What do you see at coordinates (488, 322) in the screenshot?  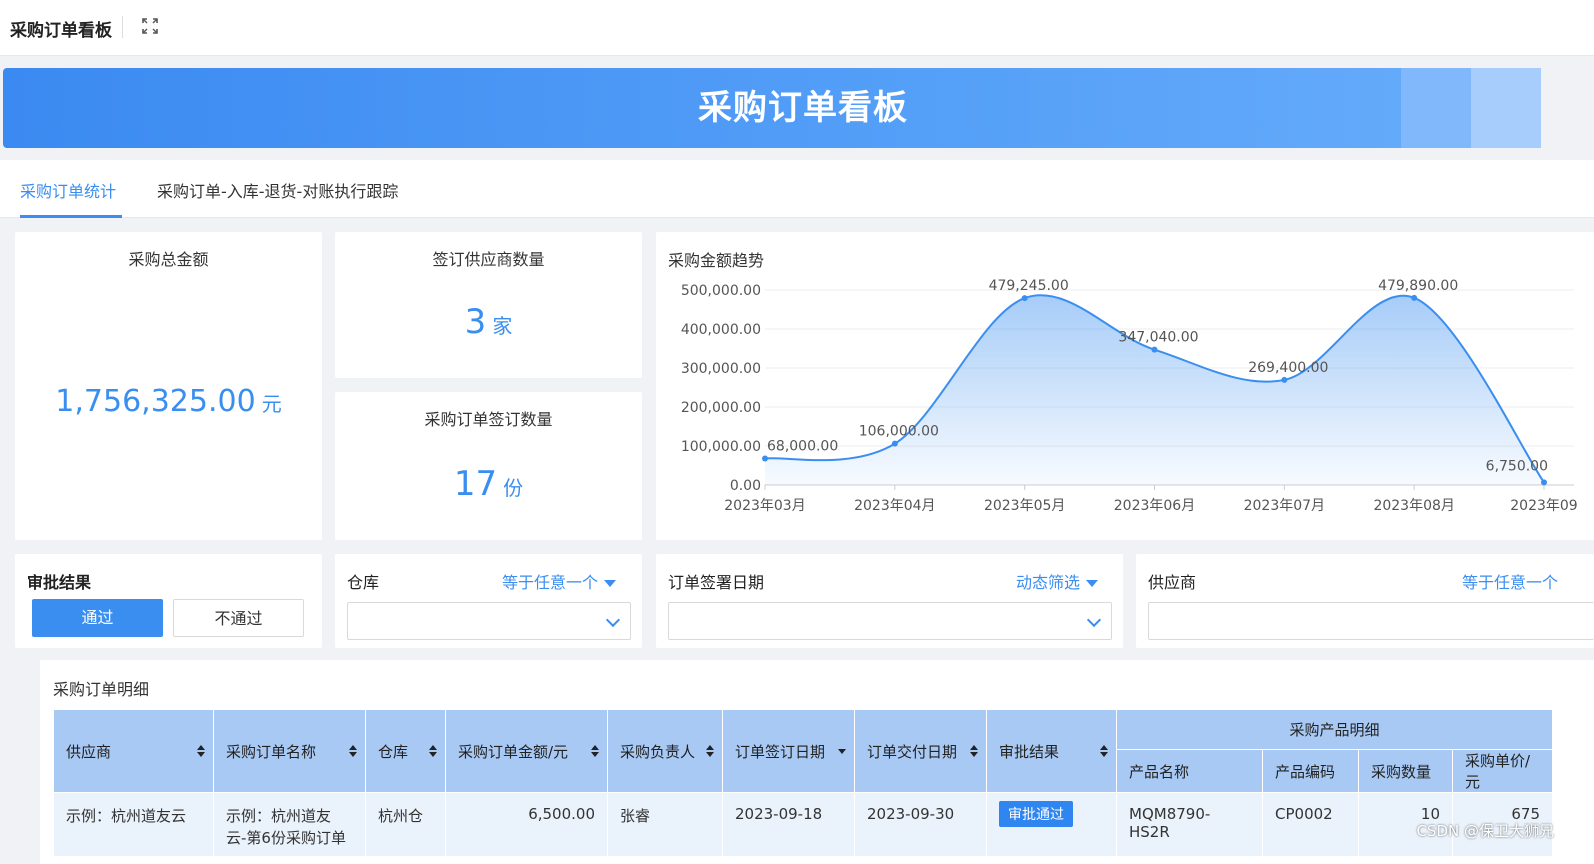 I see `kpi-value-row: 3家` at bounding box center [488, 322].